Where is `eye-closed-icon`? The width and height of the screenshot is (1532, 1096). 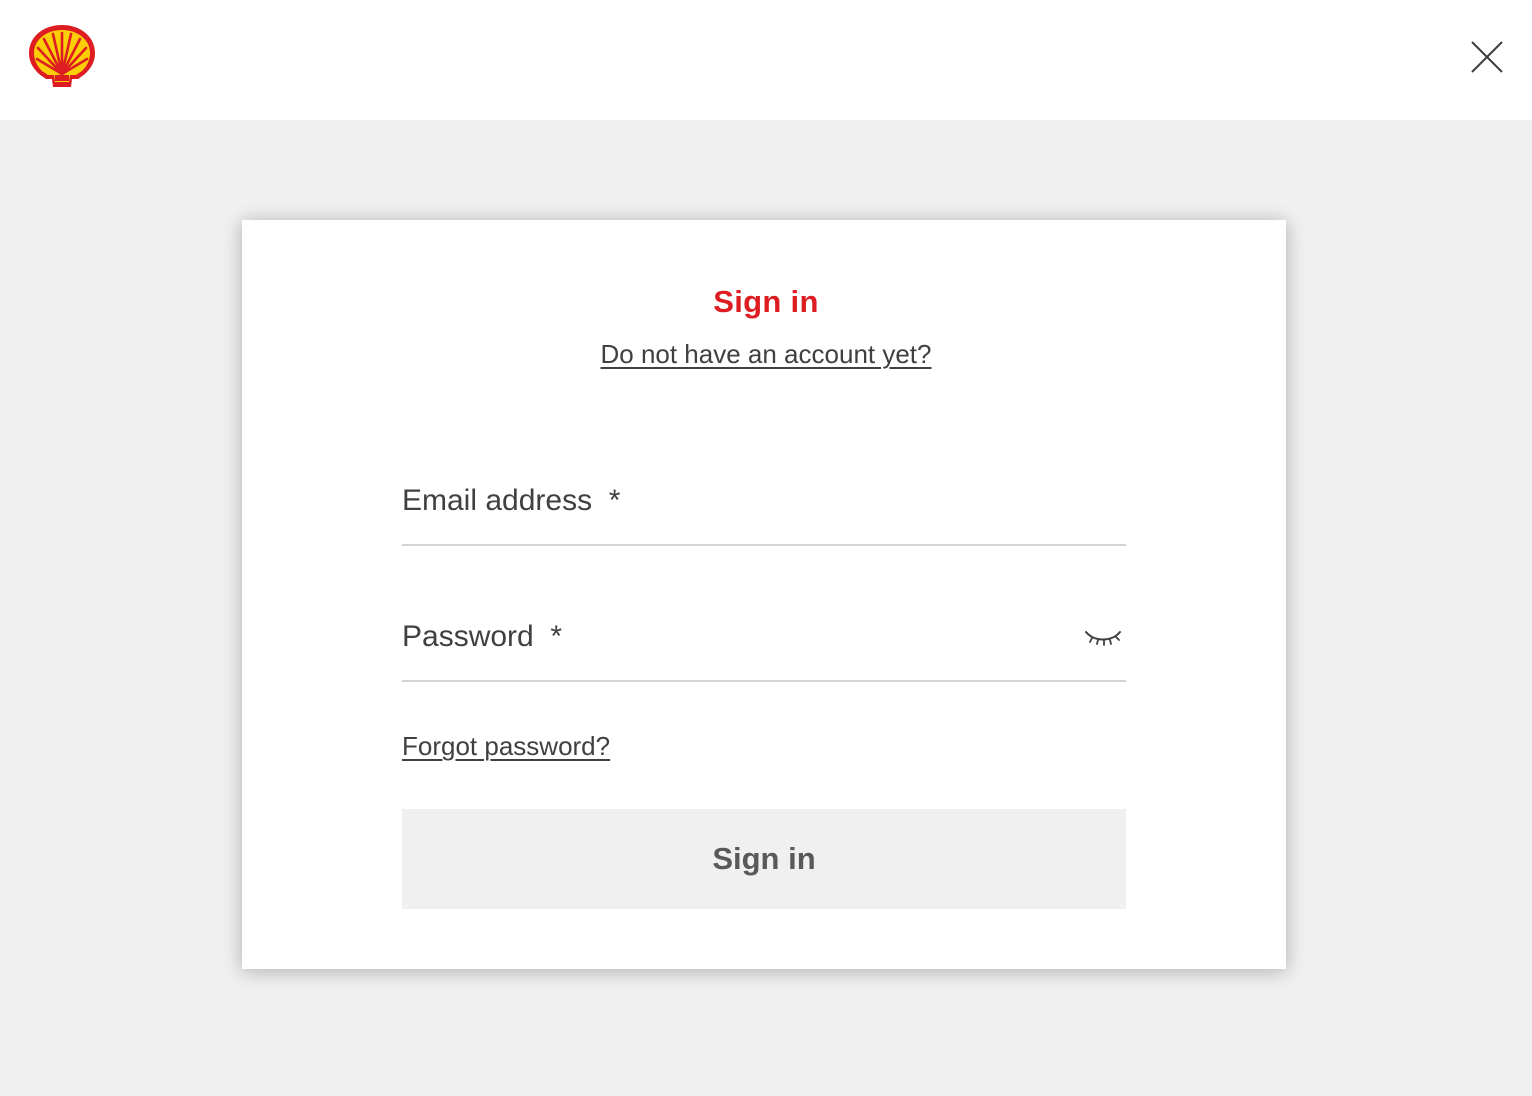 eye-closed-icon is located at coordinates (1103, 637).